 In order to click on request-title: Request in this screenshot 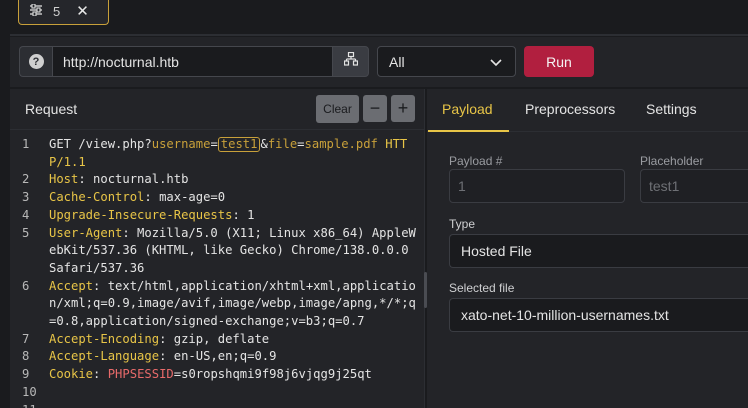, I will do `click(51, 109)`.